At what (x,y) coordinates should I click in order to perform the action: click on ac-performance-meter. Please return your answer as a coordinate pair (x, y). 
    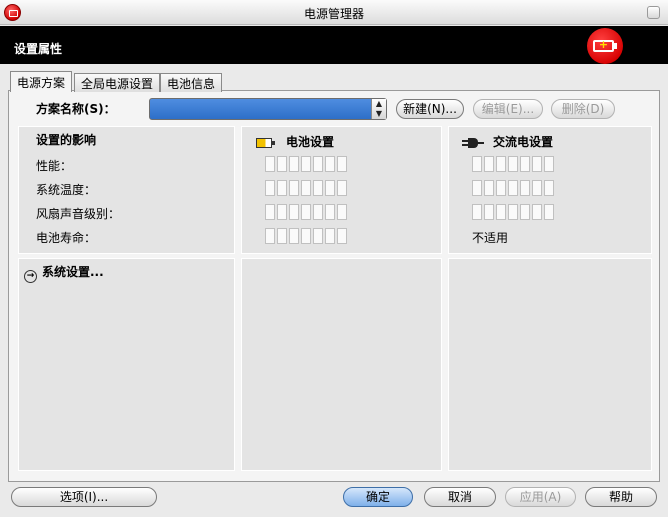
    Looking at the image, I should click on (513, 164).